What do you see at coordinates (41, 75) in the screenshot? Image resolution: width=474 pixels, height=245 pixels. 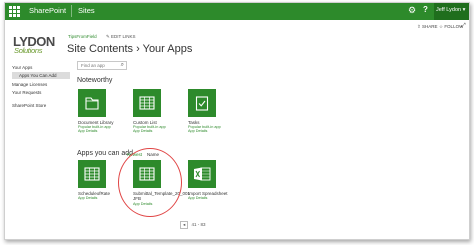 I see `nav-item-apps-you-can-add: Apps You Can Add` at bounding box center [41, 75].